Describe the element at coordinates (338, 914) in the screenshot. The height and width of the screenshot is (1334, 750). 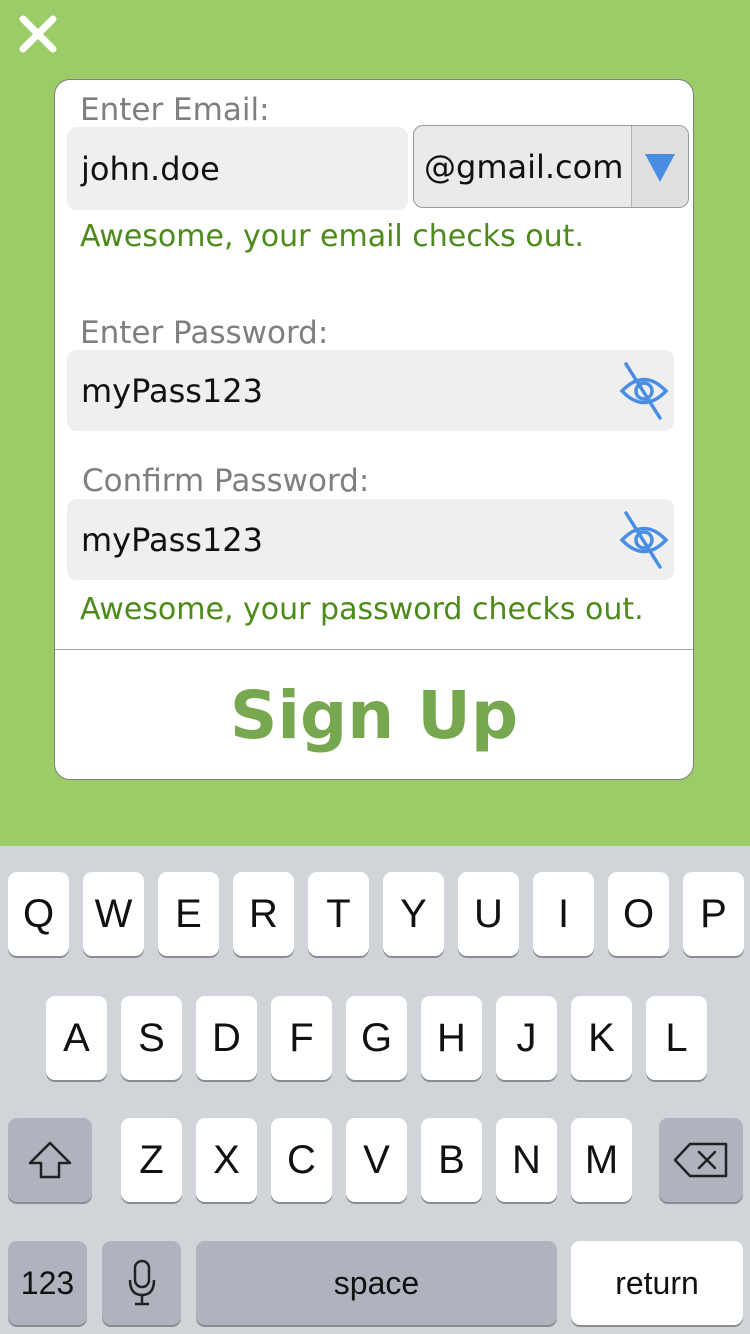
I see `key-t: T` at that location.